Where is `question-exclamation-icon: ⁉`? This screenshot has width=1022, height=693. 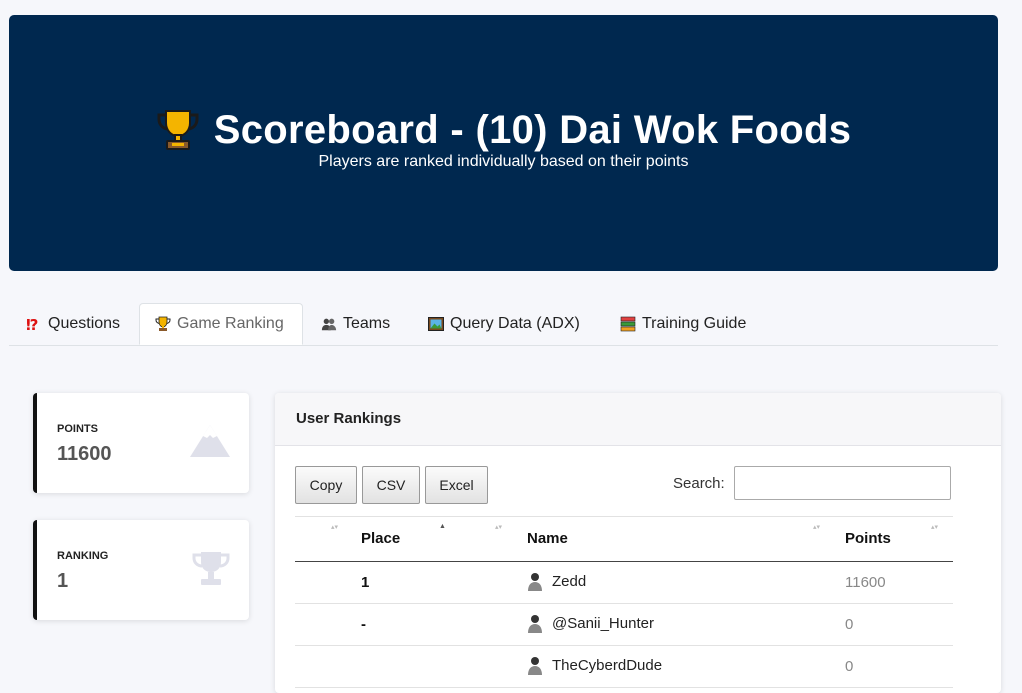 question-exclamation-icon: ⁉ is located at coordinates (32, 324).